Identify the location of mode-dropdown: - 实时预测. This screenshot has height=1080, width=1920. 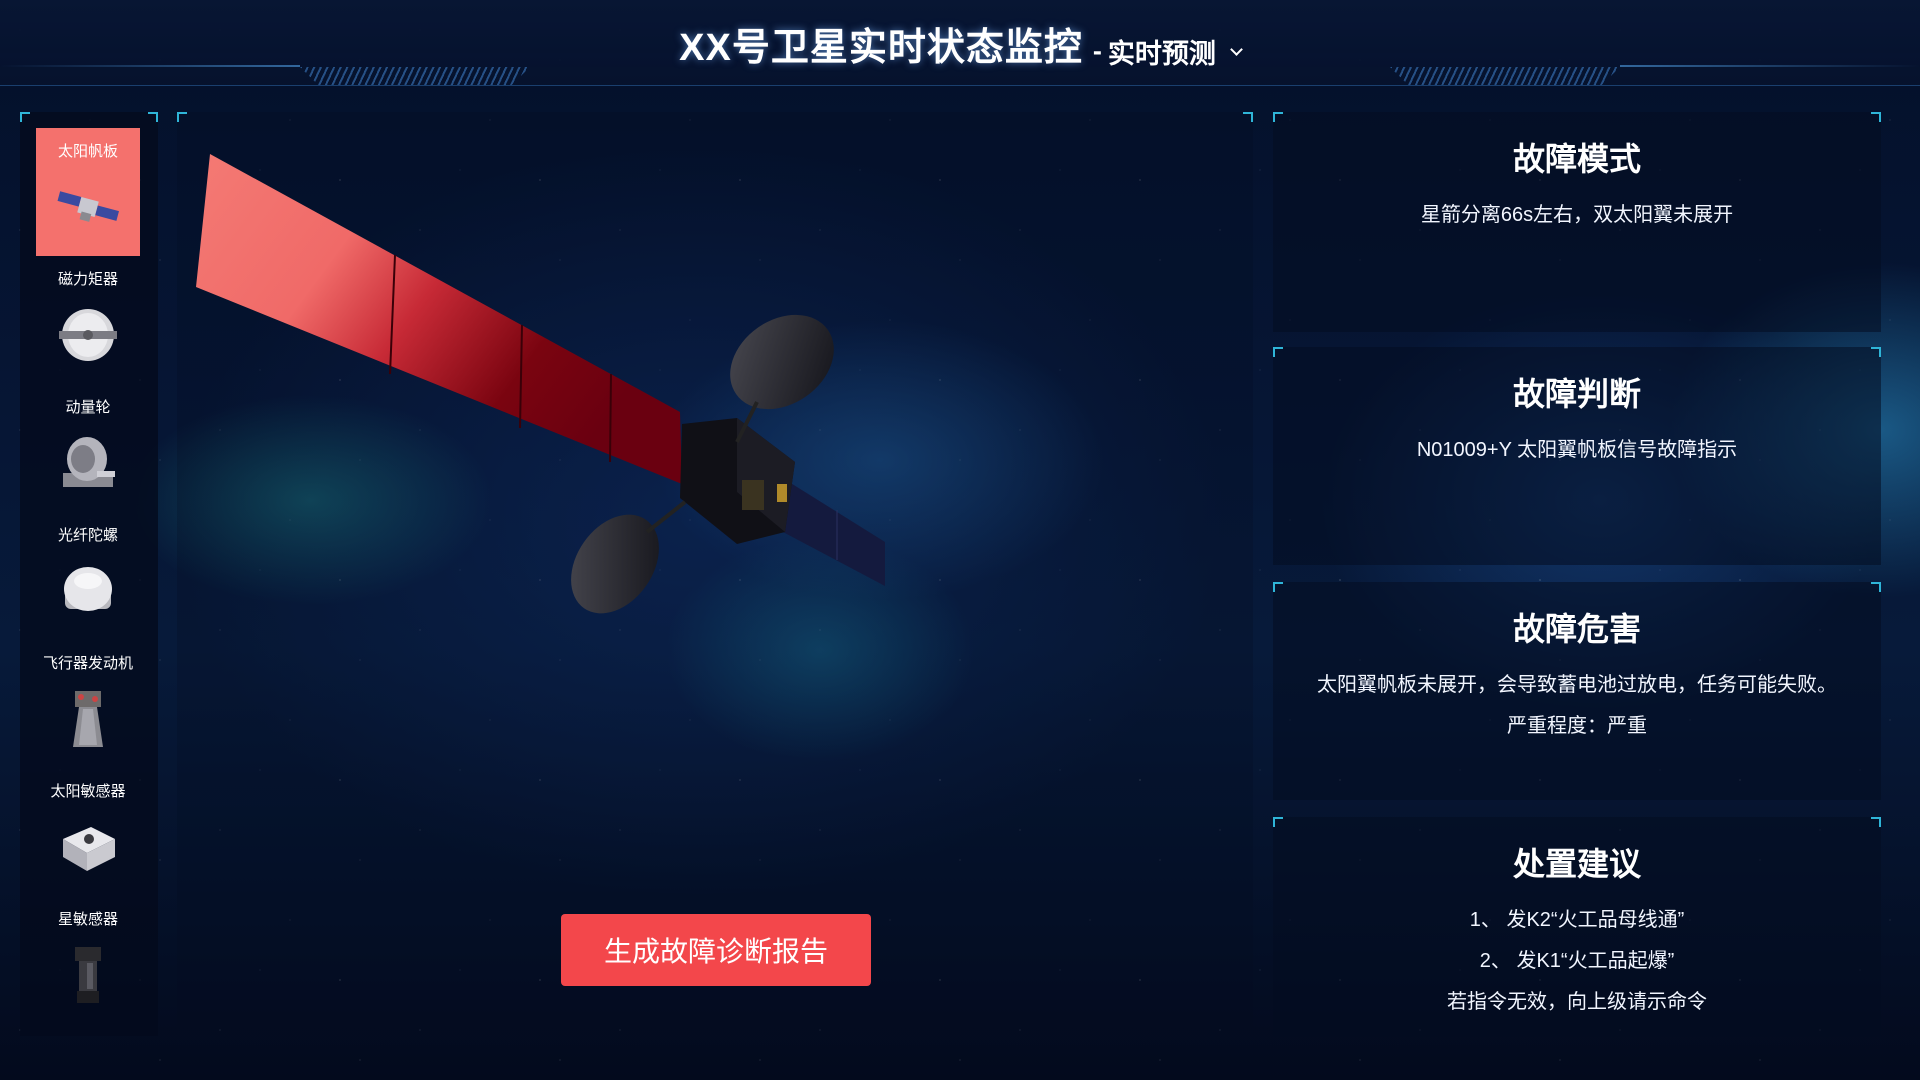
(1167, 51).